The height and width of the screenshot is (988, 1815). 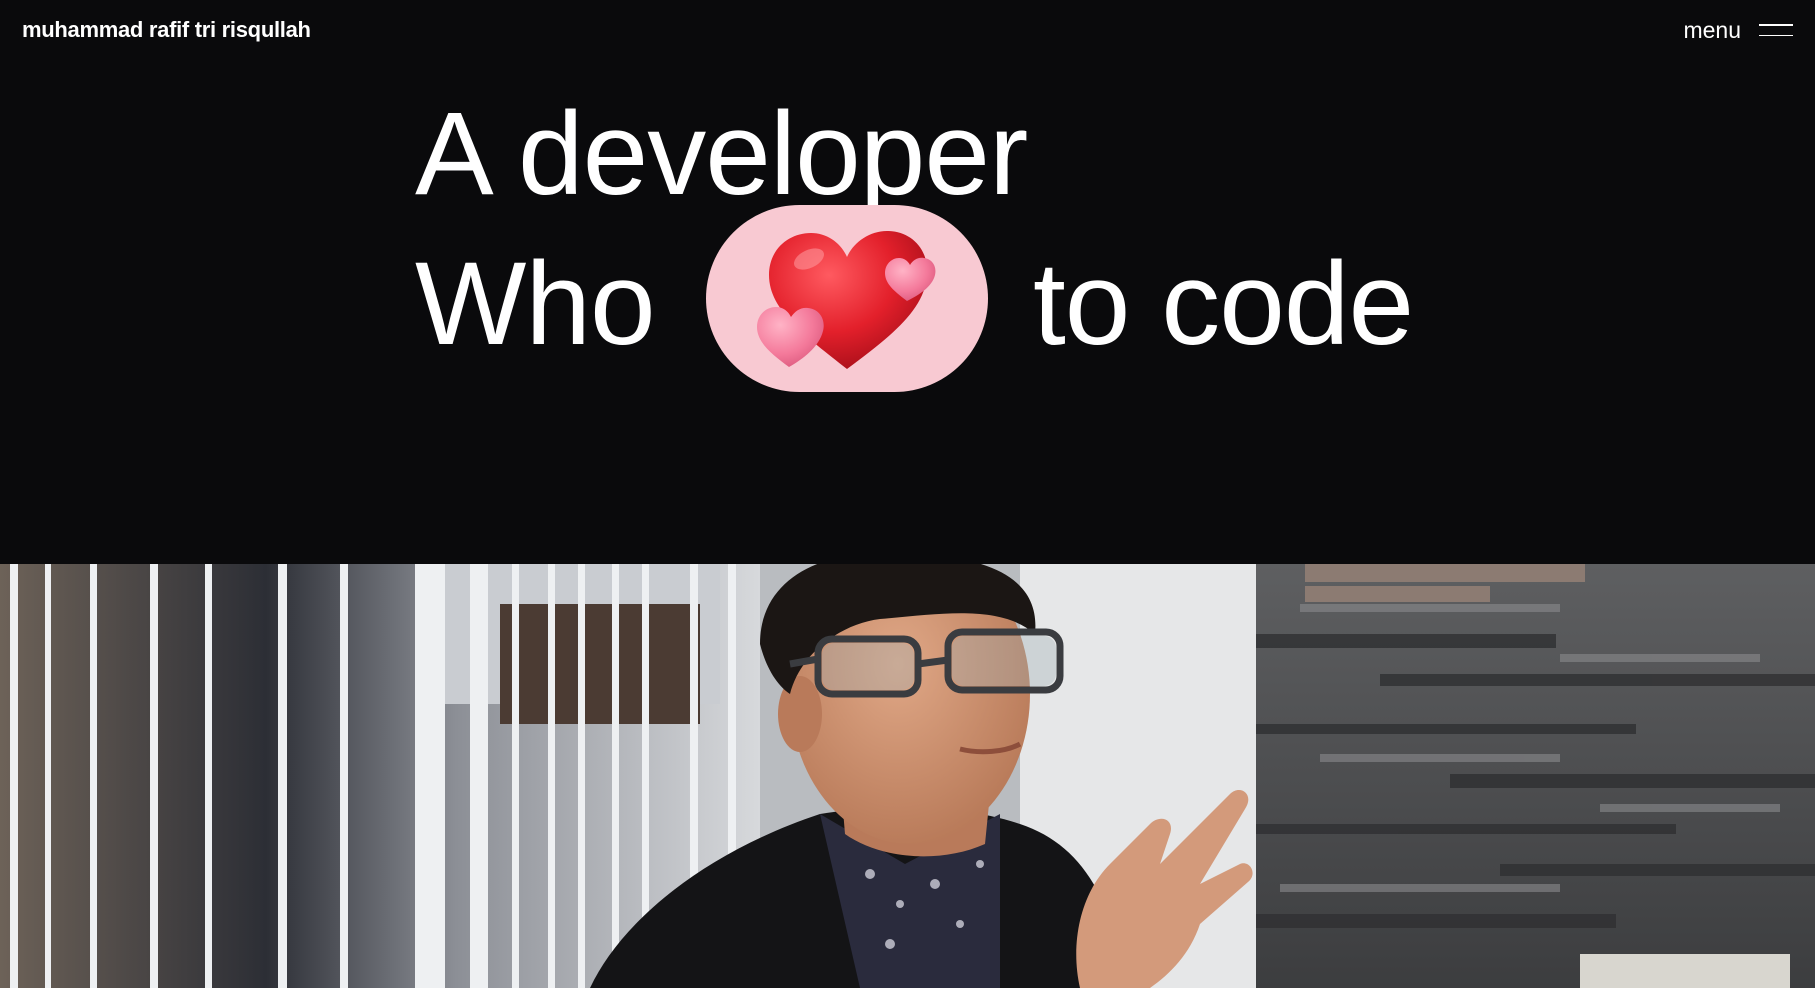 I want to click on hero-line-developer: A developer, so click(x=721, y=154).